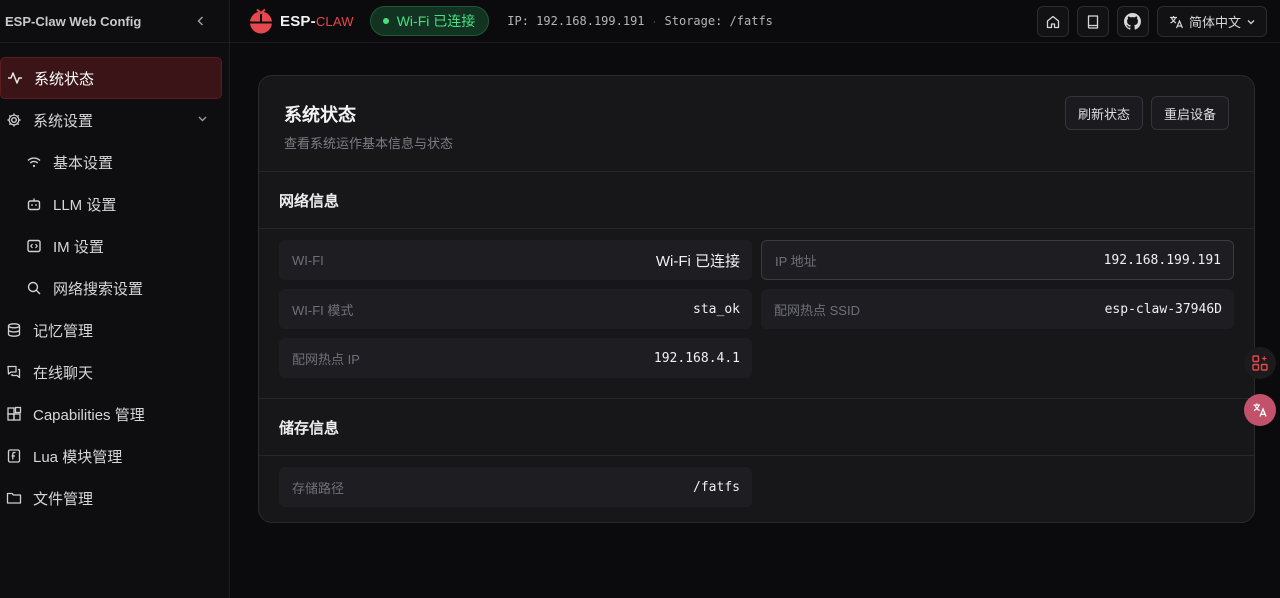 Image resolution: width=1280 pixels, height=598 pixels. I want to click on wifi-status-text: Wi-Fi 已连接, so click(436, 21).